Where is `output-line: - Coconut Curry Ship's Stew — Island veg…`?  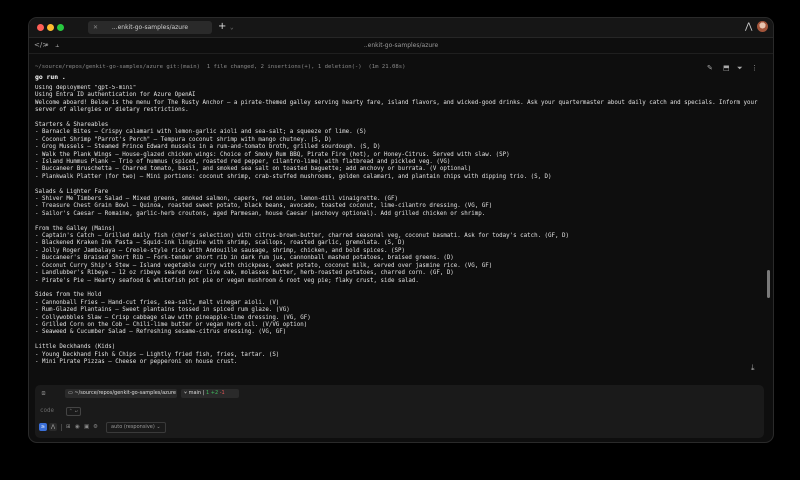 output-line: - Coconut Curry Ship's Stew — Island veg… is located at coordinates (264, 265).